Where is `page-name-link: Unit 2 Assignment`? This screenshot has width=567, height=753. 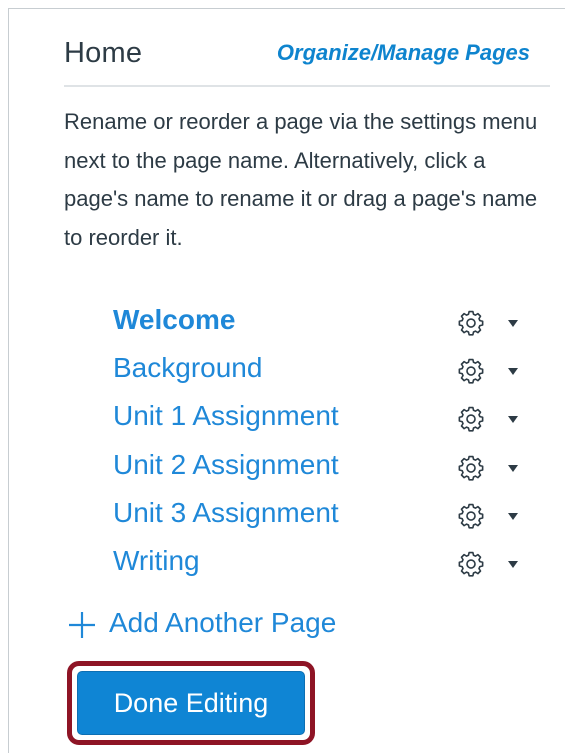
page-name-link: Unit 2 Assignment is located at coordinates (226, 465).